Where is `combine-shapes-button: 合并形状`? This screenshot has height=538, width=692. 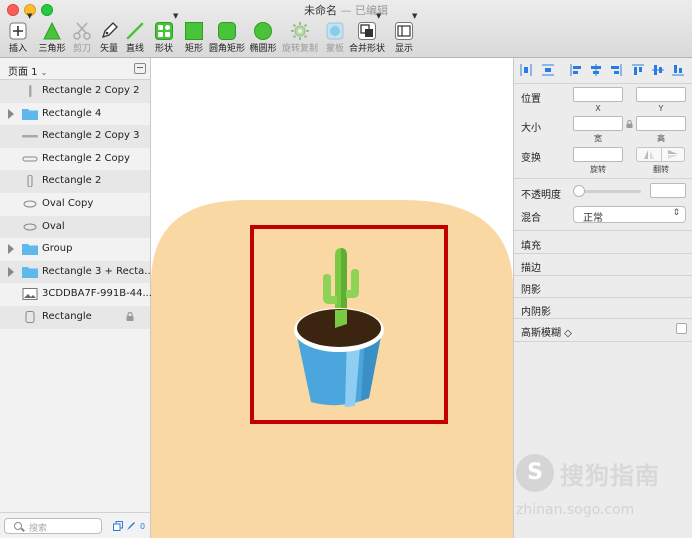 combine-shapes-button: 合并形状 is located at coordinates (367, 38).